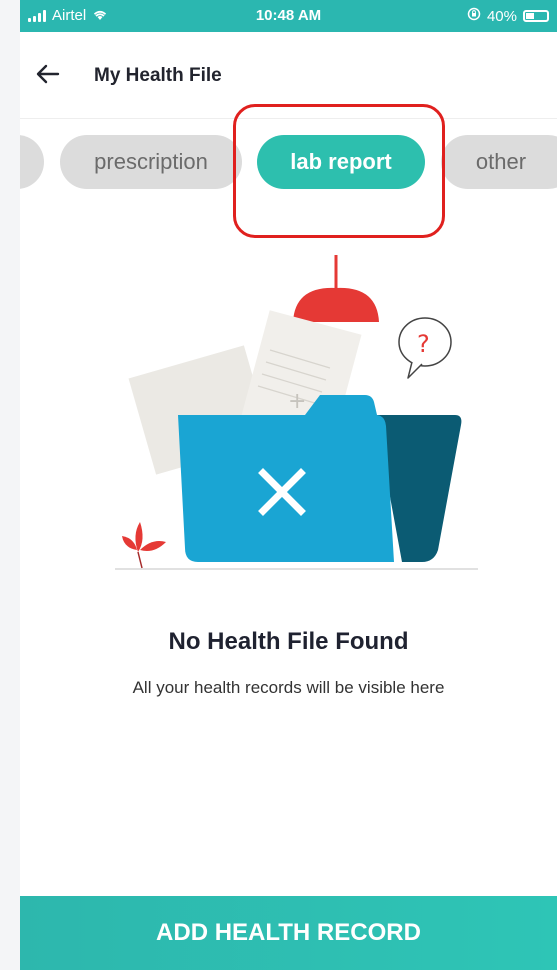  Describe the element at coordinates (339, 171) in the screenshot. I see `highlight-box` at that location.